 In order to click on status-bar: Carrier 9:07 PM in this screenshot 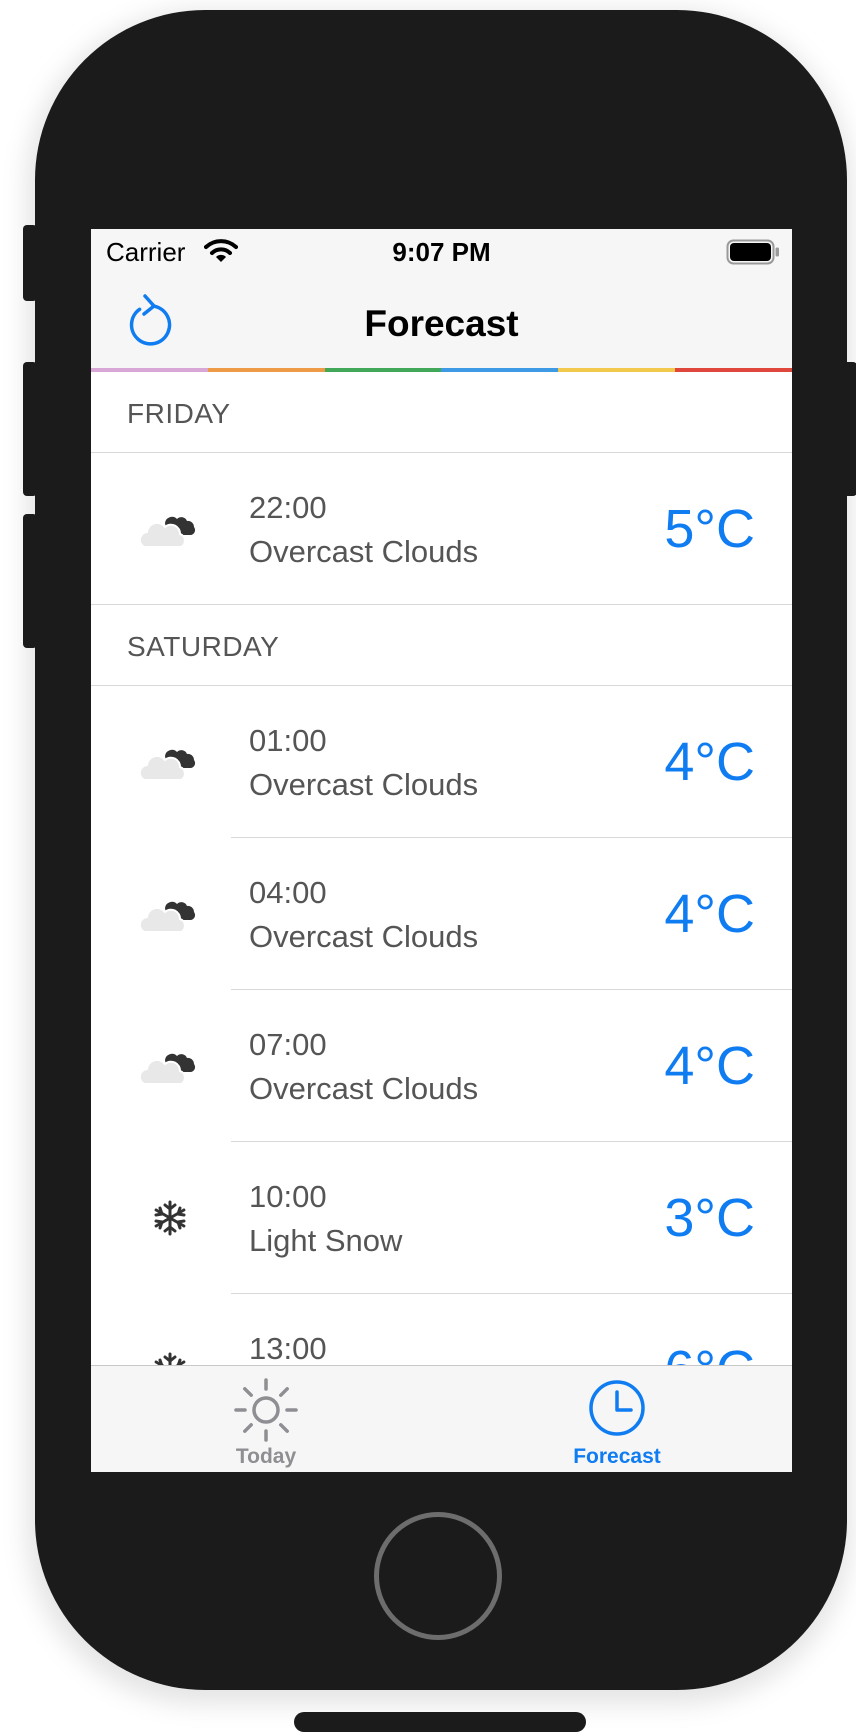, I will do `click(441, 251)`.